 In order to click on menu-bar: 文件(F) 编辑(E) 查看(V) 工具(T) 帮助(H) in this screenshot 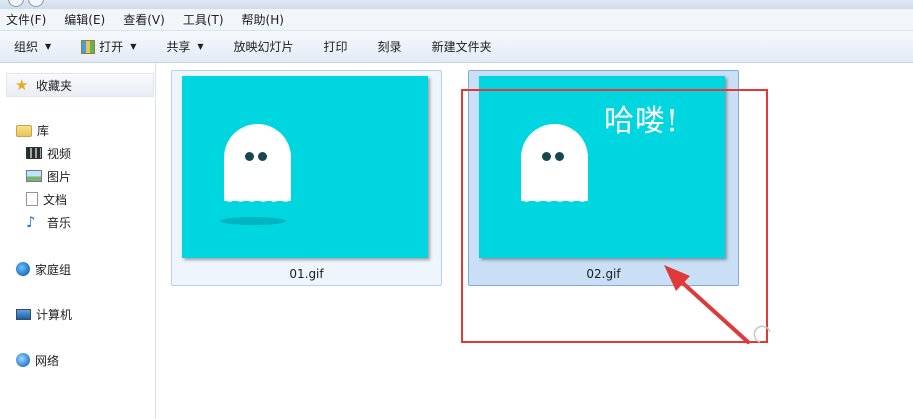, I will do `click(456, 20)`.